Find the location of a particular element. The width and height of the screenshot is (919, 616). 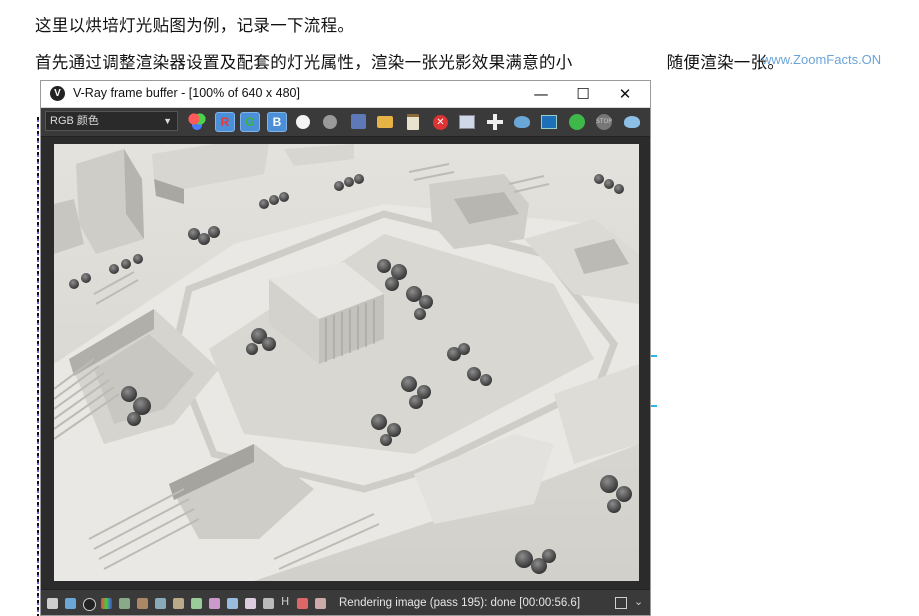

window-toggle-icon is located at coordinates (621, 603).